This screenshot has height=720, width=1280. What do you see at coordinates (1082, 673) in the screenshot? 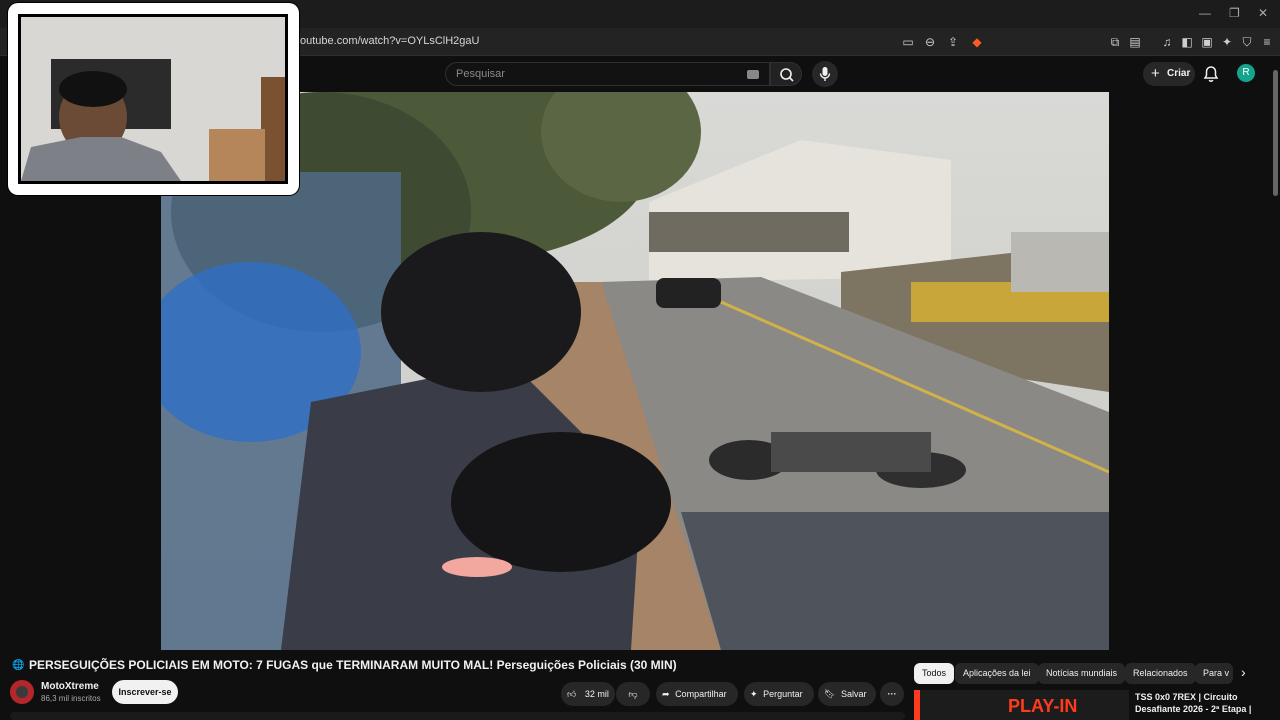
I see `chip-world-news: Notícias mundiais` at bounding box center [1082, 673].